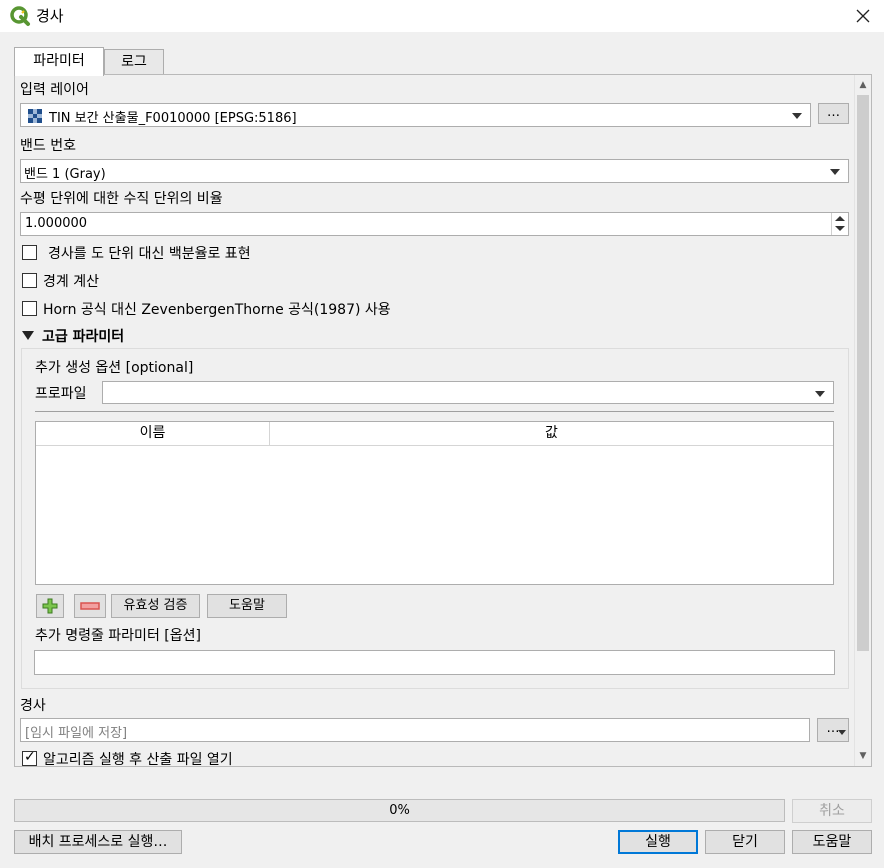  What do you see at coordinates (35, 116) in the screenshot?
I see `raster-layer-icon` at bounding box center [35, 116].